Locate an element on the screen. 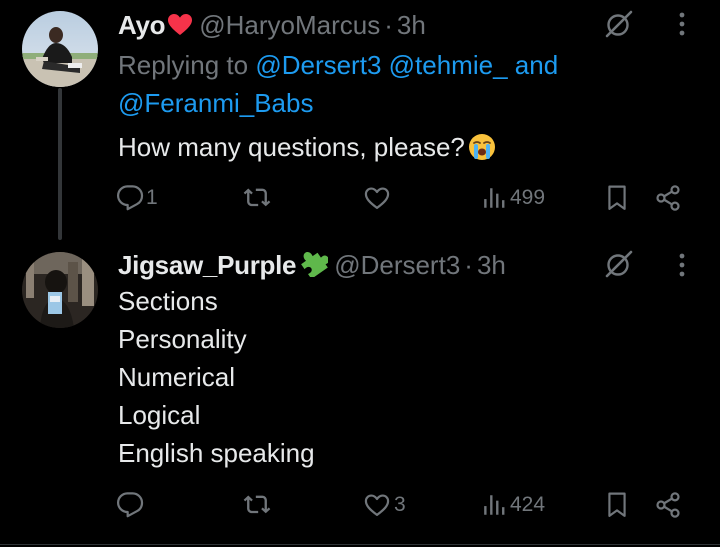  replying-to-label: Replying to is located at coordinates (183, 65).